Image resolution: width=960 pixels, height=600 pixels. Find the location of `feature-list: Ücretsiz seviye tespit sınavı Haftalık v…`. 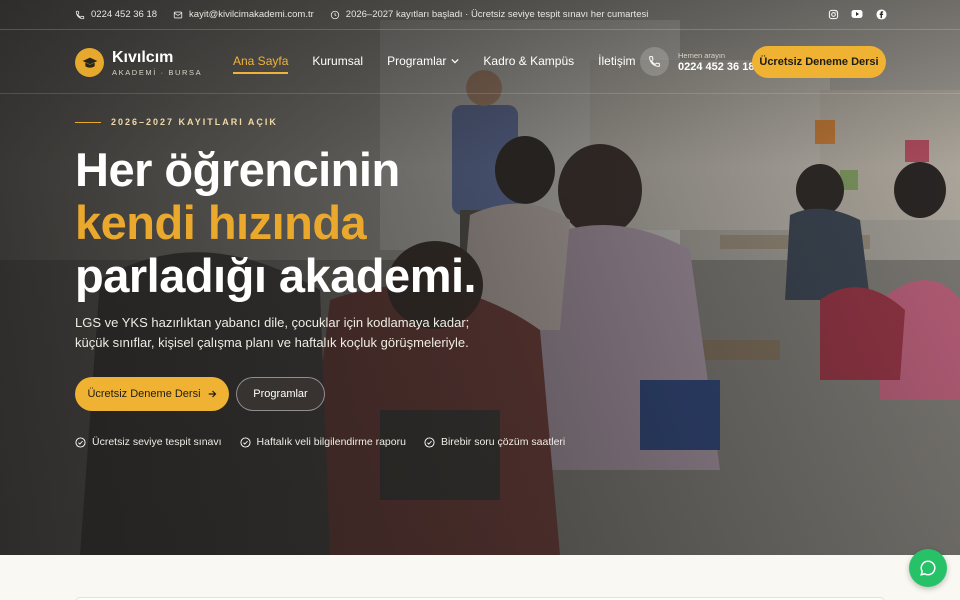

feature-list: Ücretsiz seviye tespit sınavı Haftalık v… is located at coordinates (329, 442).